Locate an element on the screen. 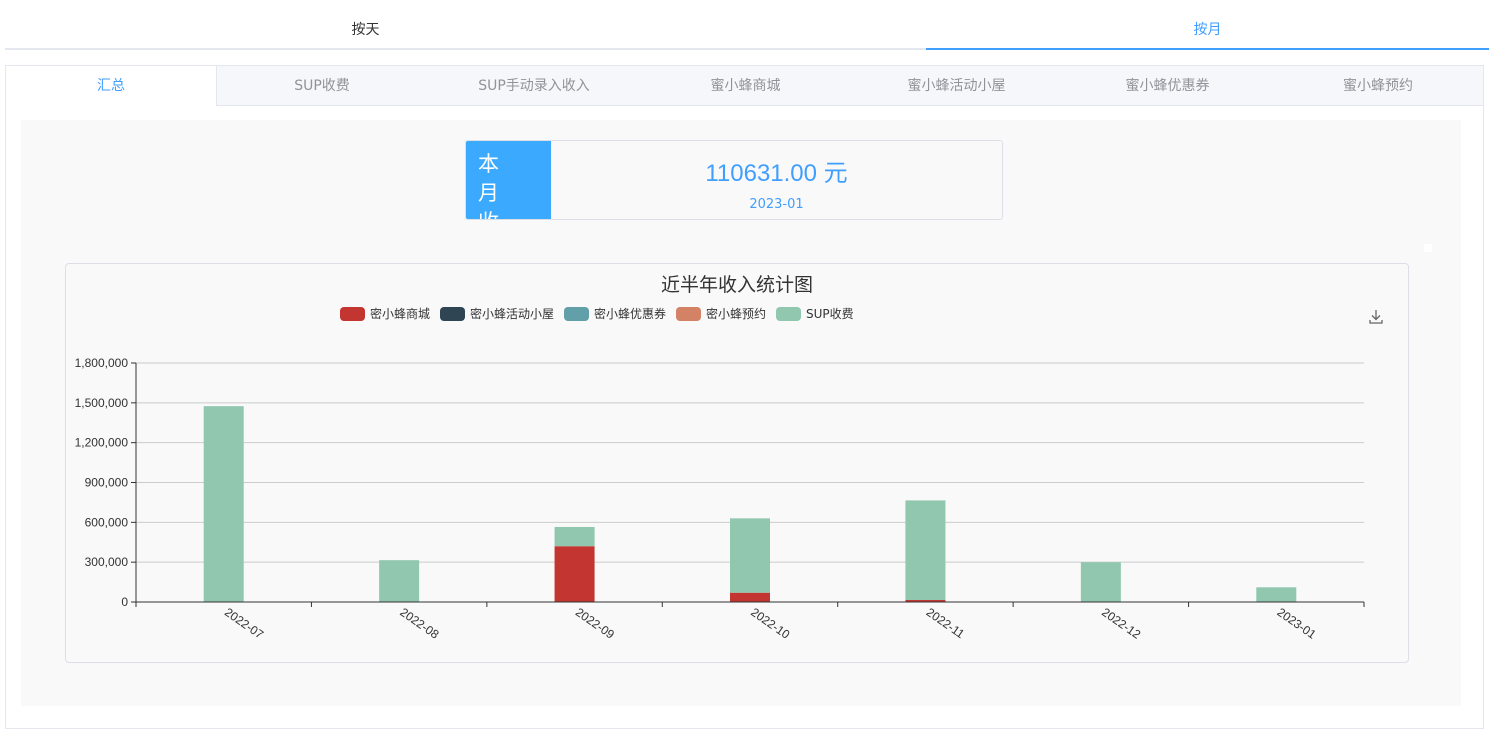 This screenshot has width=1489, height=735. y-tick-label: 1,800,000 is located at coordinates (102, 363).